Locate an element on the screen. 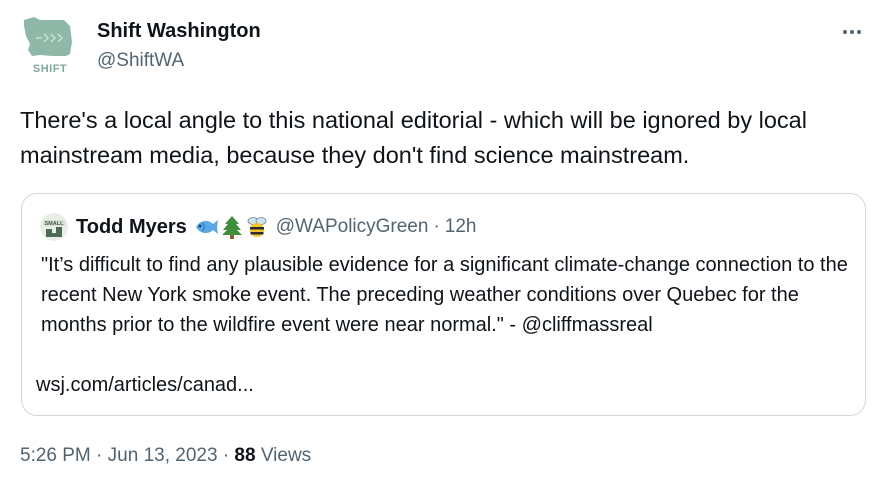  shift-logo-icon: SHIFT is located at coordinates (48, 46).